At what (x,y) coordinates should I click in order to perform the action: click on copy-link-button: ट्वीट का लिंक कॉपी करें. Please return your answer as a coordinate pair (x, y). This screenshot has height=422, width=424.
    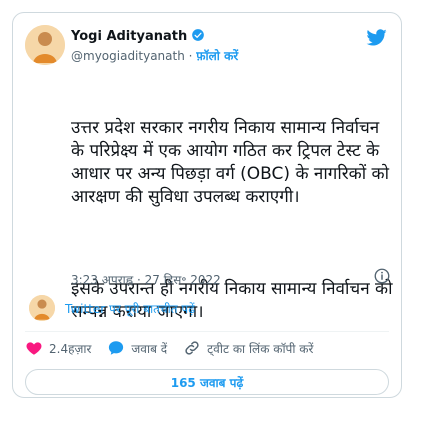
    Looking at the image, I should click on (248, 348).